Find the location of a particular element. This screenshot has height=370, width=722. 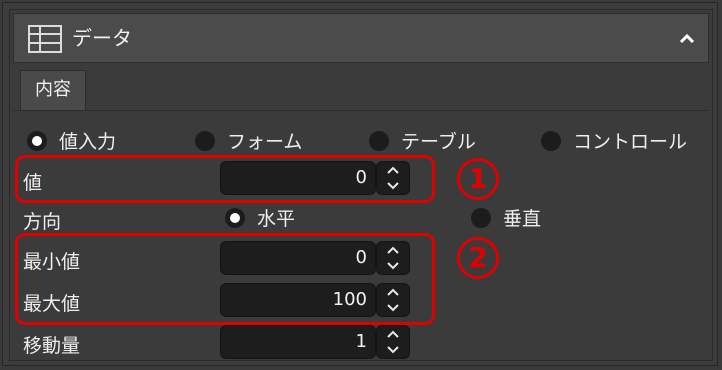

panel-header: データ is located at coordinates (361, 38).